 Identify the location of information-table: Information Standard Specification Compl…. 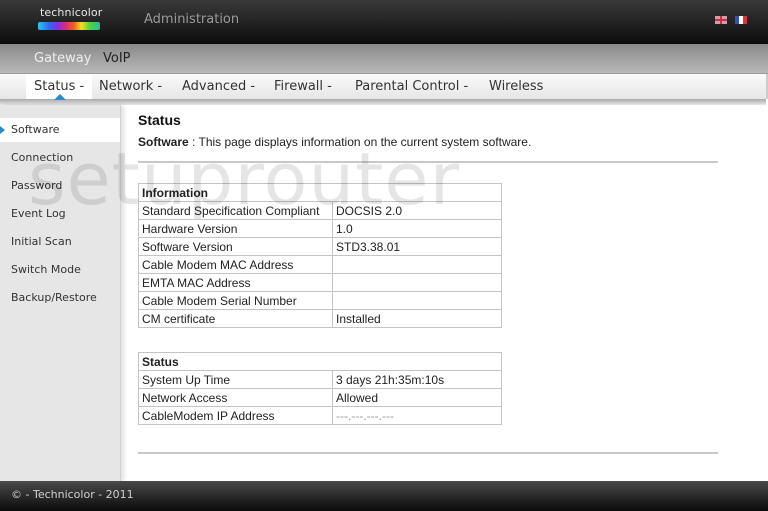
(320, 255).